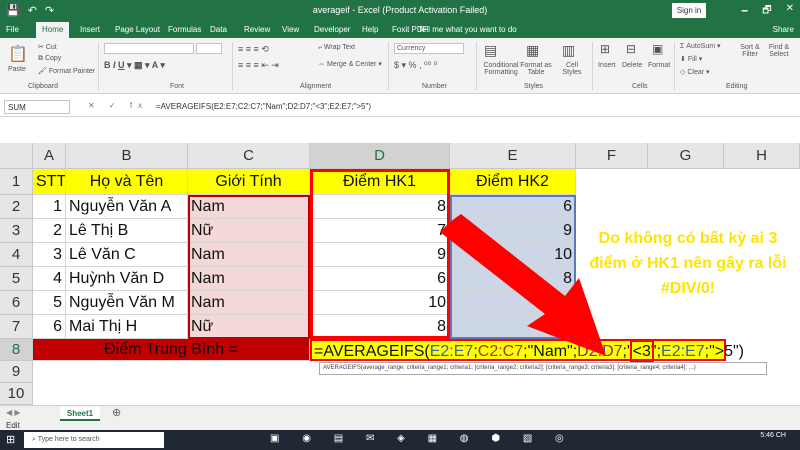 The width and height of the screenshot is (800, 450). I want to click on taskbar-search: ⌕ Type here to search, so click(94, 440).